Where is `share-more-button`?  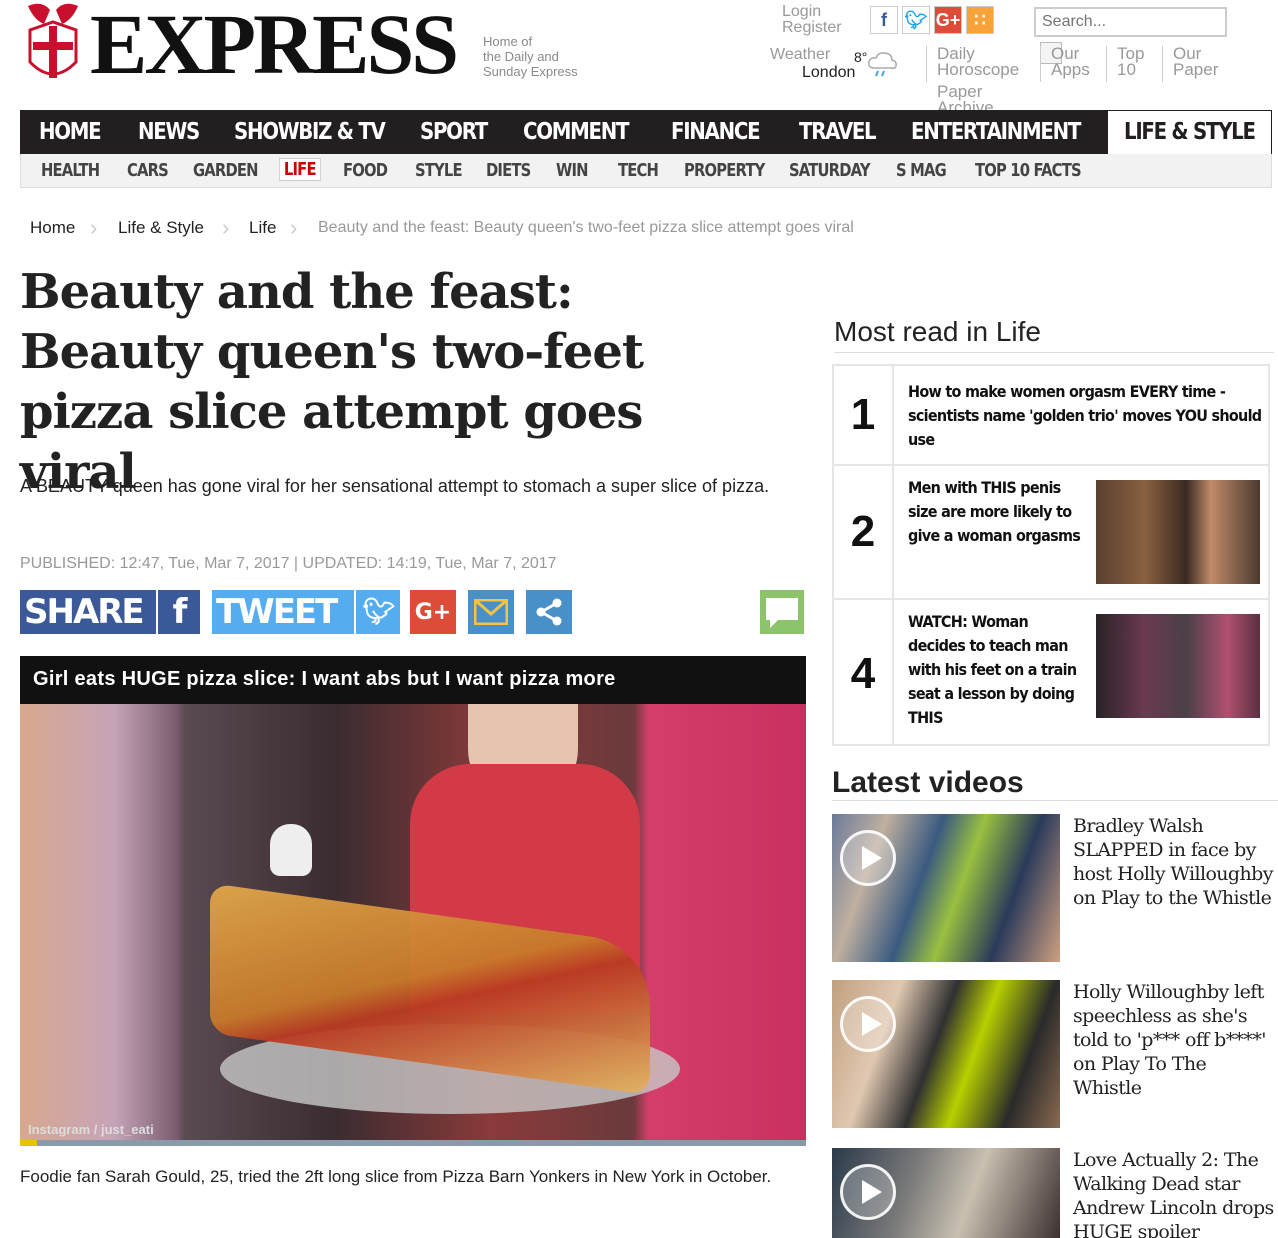 share-more-button is located at coordinates (549, 612).